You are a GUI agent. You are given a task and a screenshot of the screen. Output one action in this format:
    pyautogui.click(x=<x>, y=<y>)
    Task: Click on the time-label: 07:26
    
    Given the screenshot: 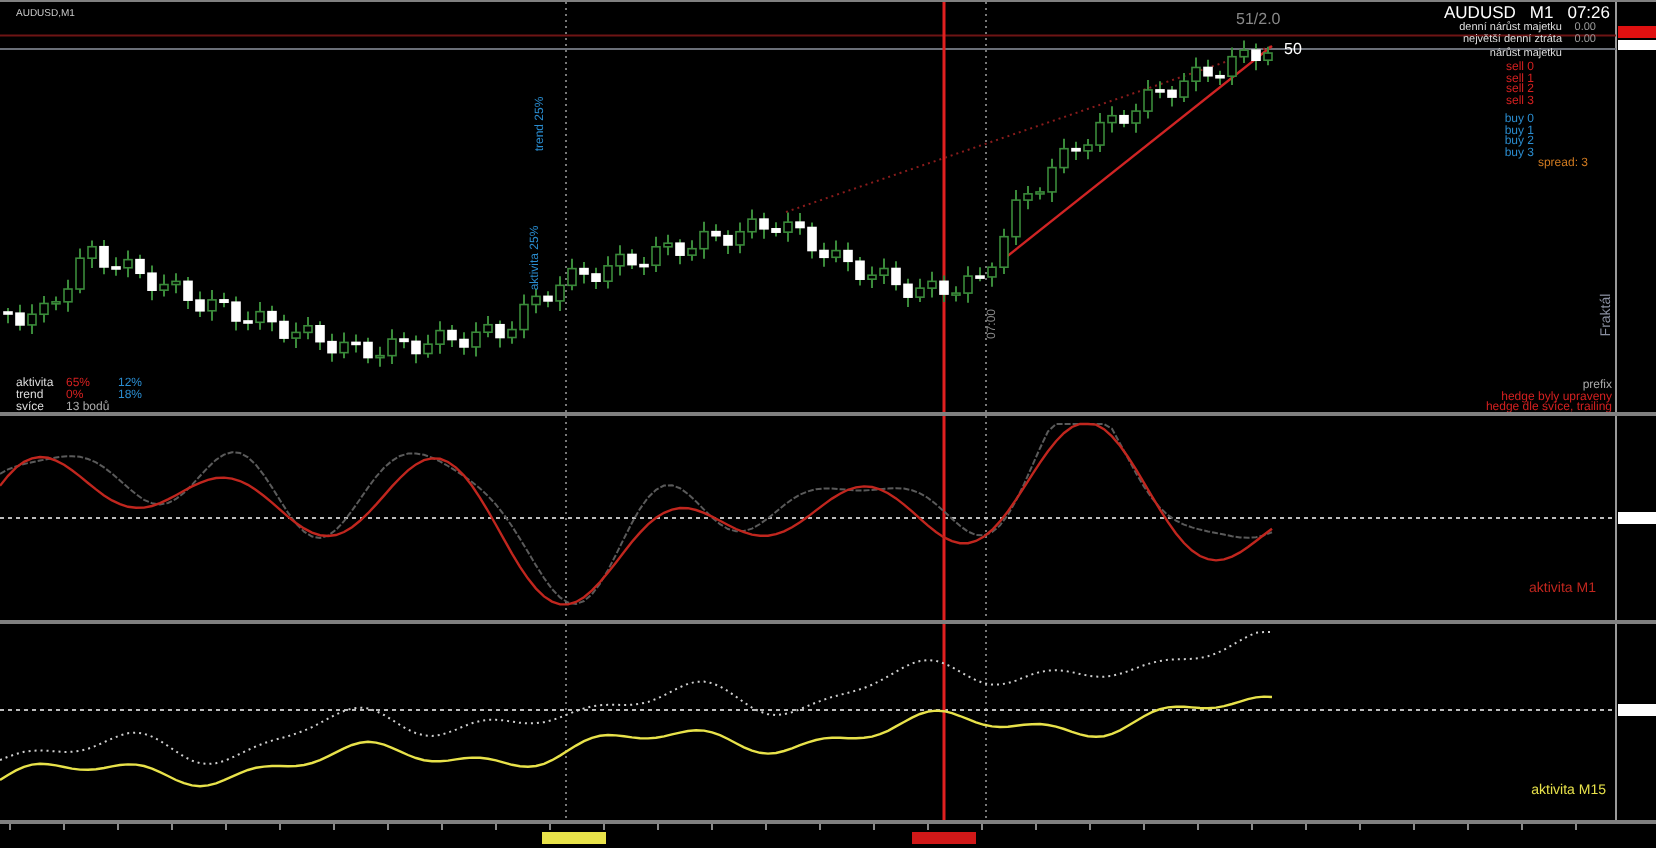 What is the action you would take?
    pyautogui.click(x=1588, y=12)
    